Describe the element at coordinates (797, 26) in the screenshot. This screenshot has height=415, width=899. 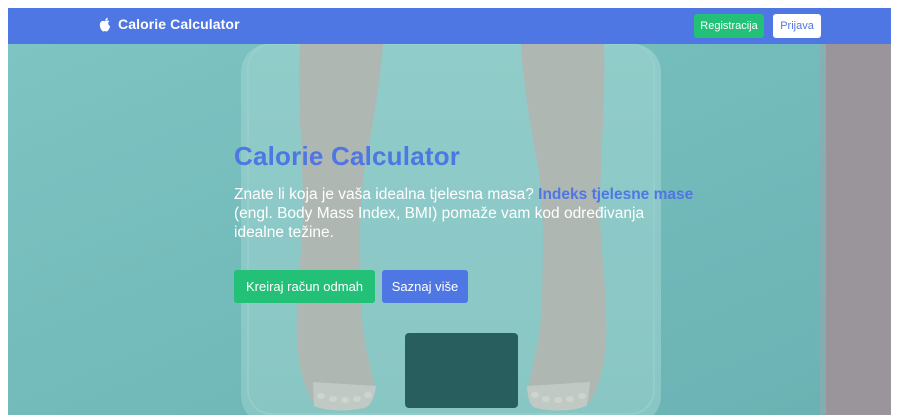
I see `login-button: Prijava` at that location.